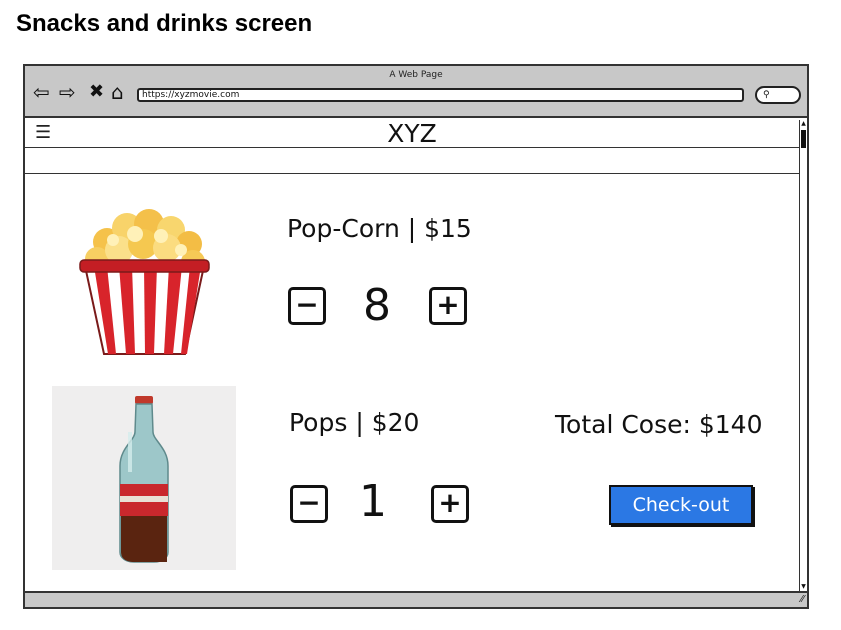 The image size is (841, 630). I want to click on forward-icon: ⇨, so click(67, 92).